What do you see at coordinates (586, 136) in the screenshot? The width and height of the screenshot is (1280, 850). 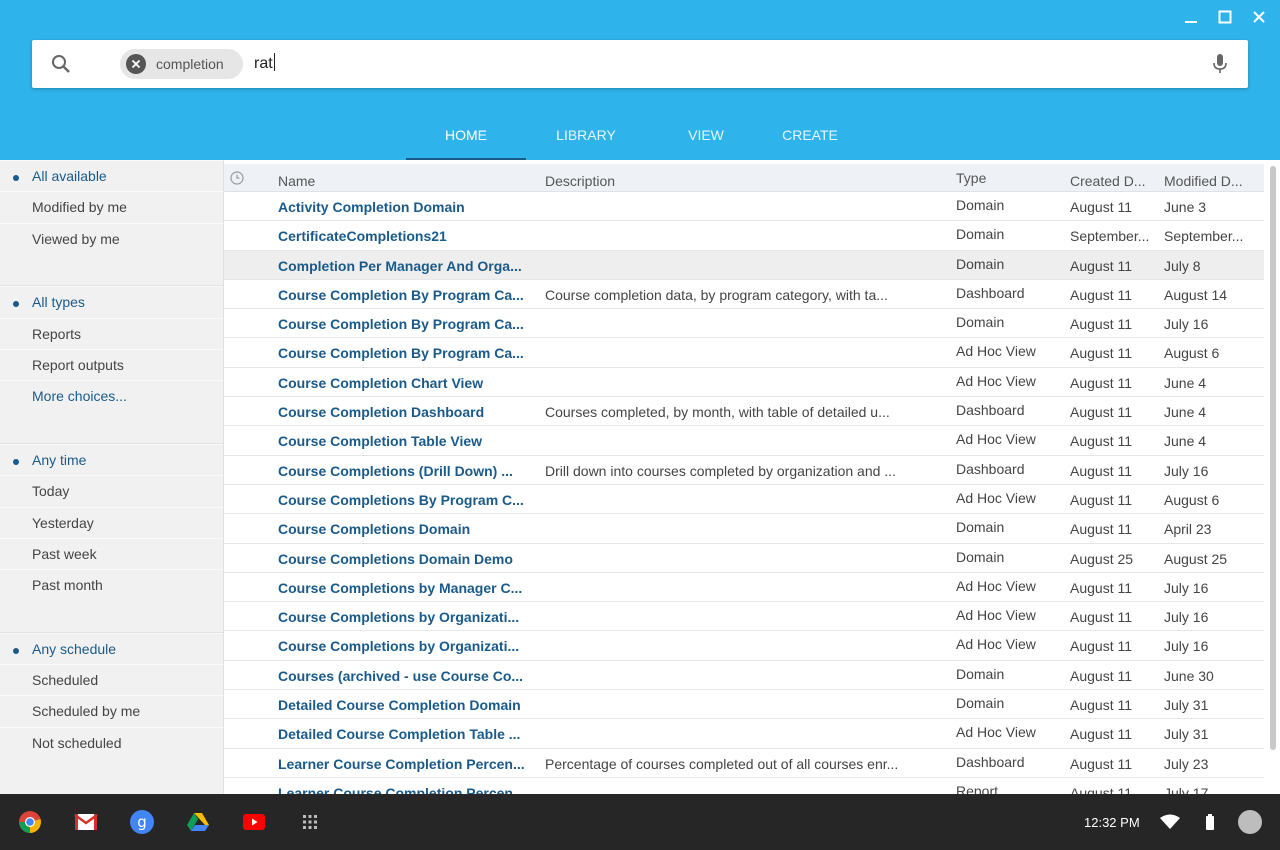 I see `tab-library: LIBRARY` at bounding box center [586, 136].